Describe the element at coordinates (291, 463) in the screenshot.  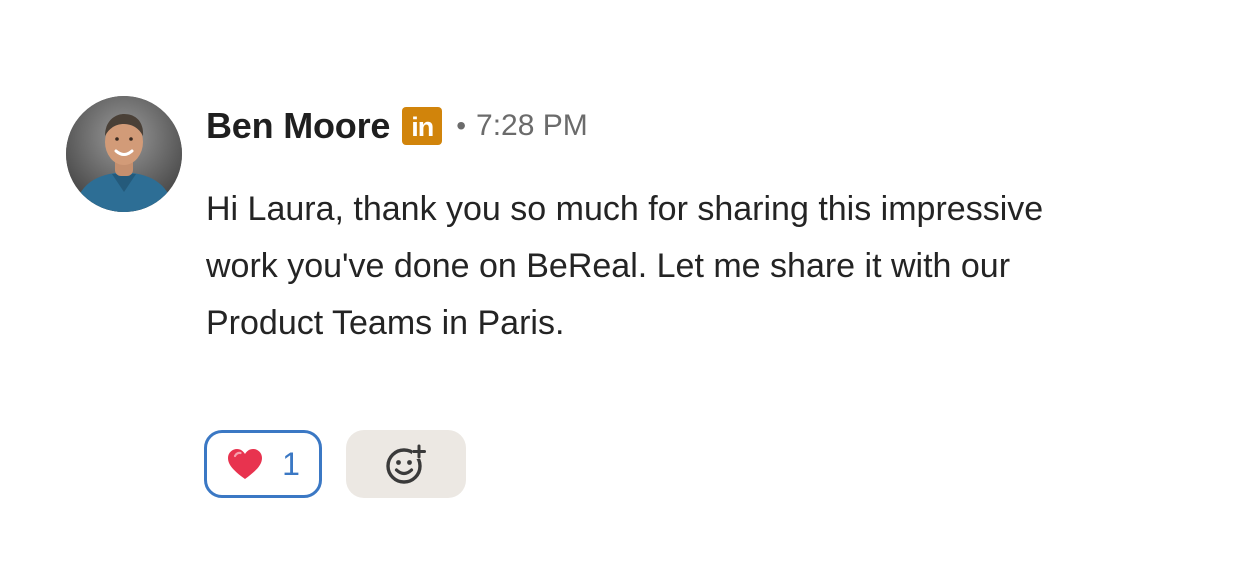
I see `reaction-count: 1` at that location.